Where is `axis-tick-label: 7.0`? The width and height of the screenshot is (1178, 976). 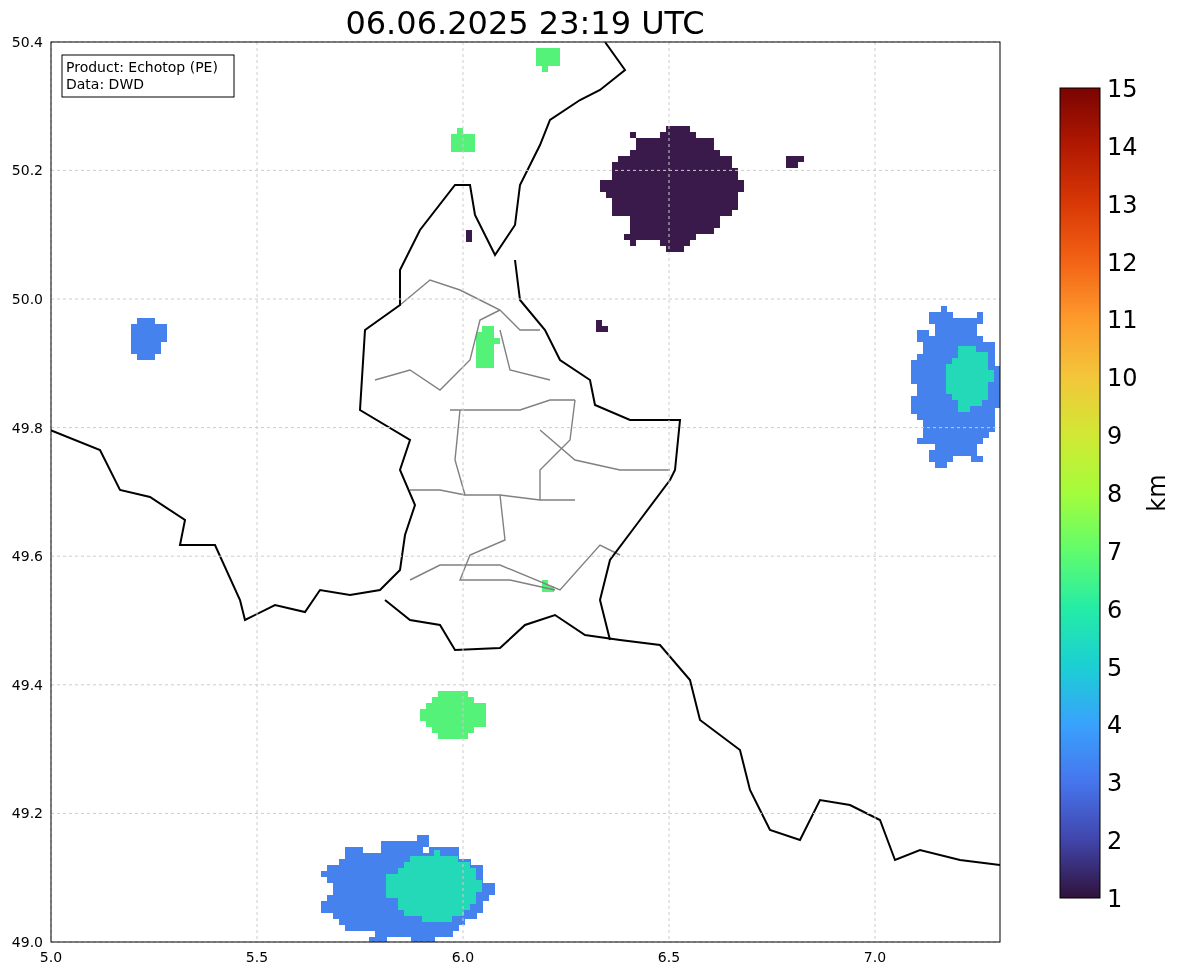
axis-tick-label: 7.0 is located at coordinates (875, 957).